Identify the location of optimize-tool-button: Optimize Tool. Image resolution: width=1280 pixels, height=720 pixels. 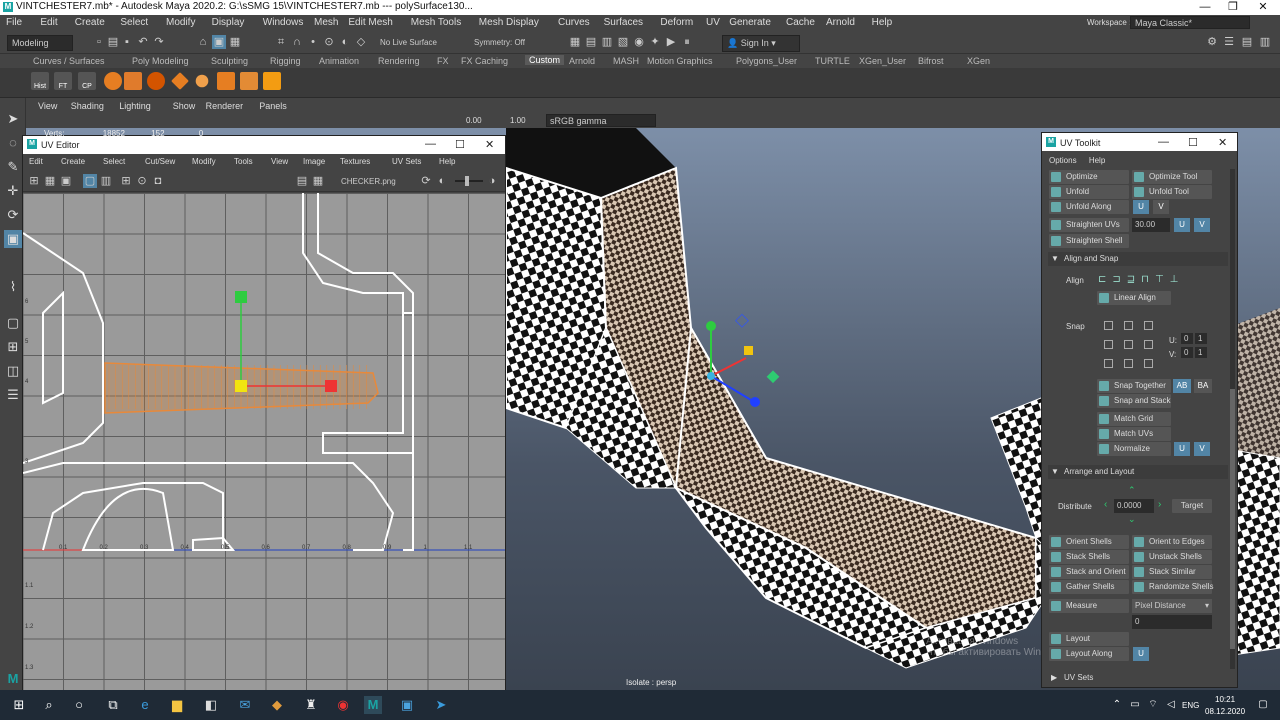
(1172, 177).